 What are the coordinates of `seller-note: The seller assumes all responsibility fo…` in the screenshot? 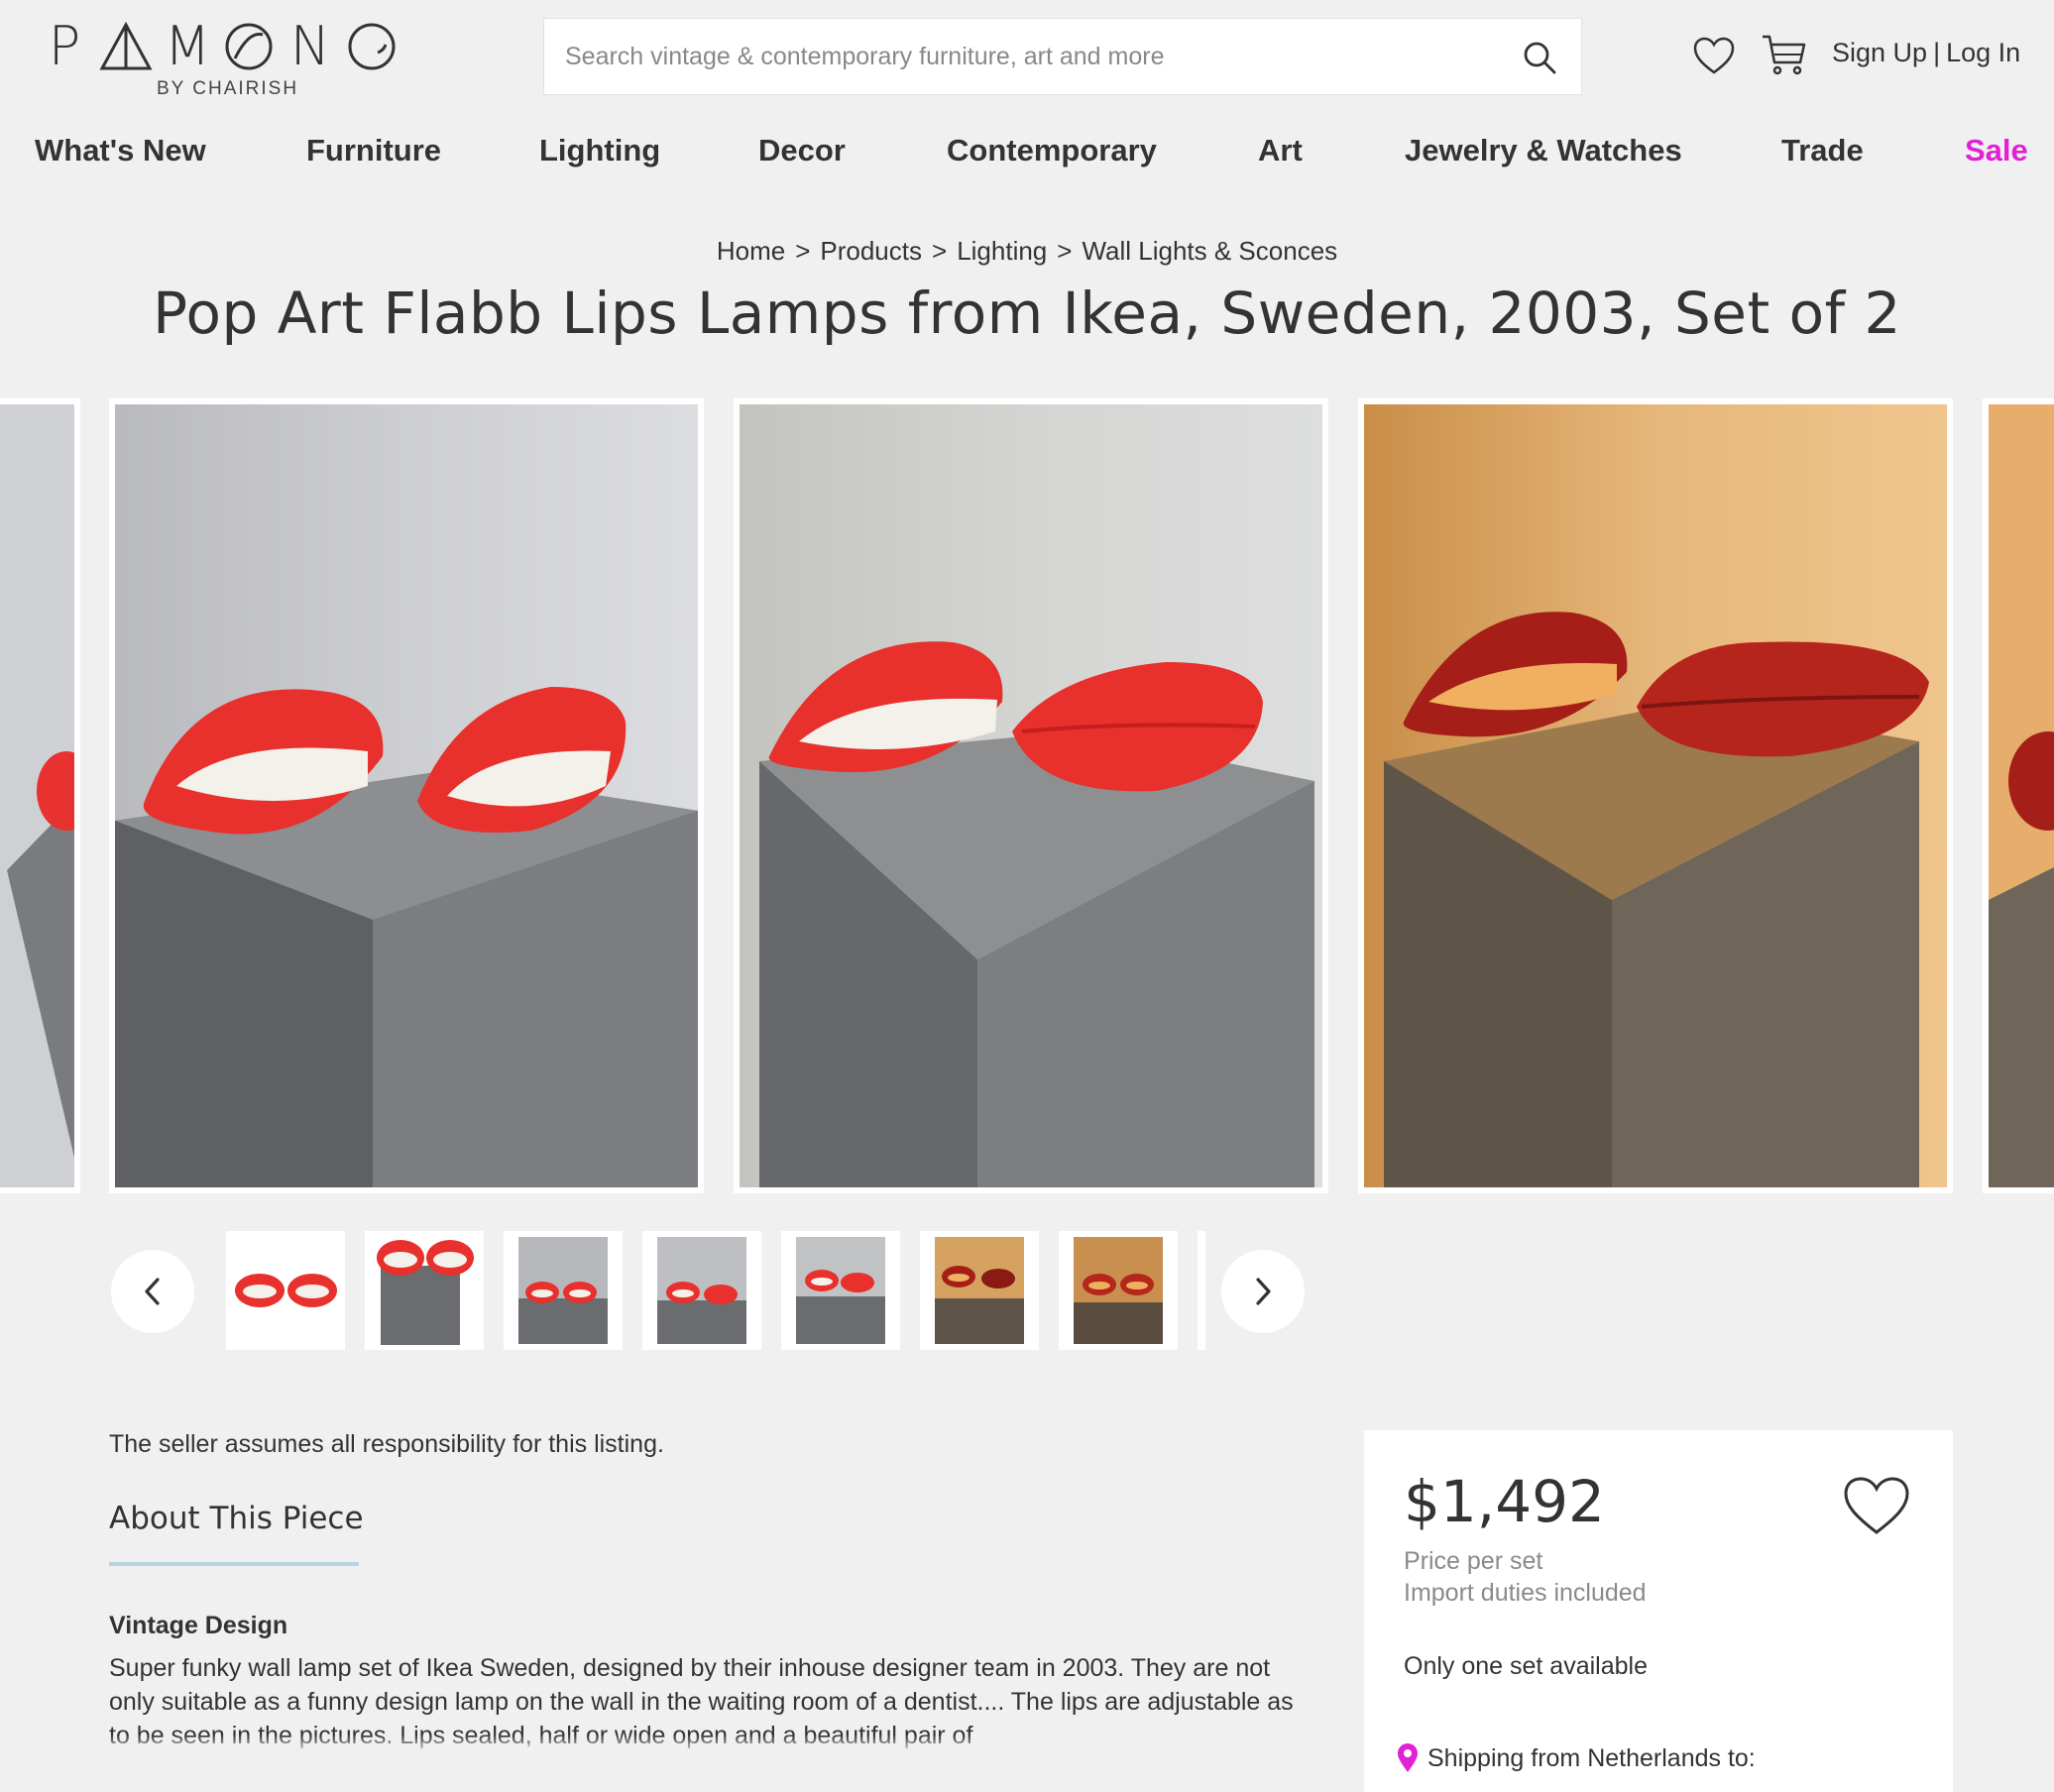 It's located at (386, 1444).